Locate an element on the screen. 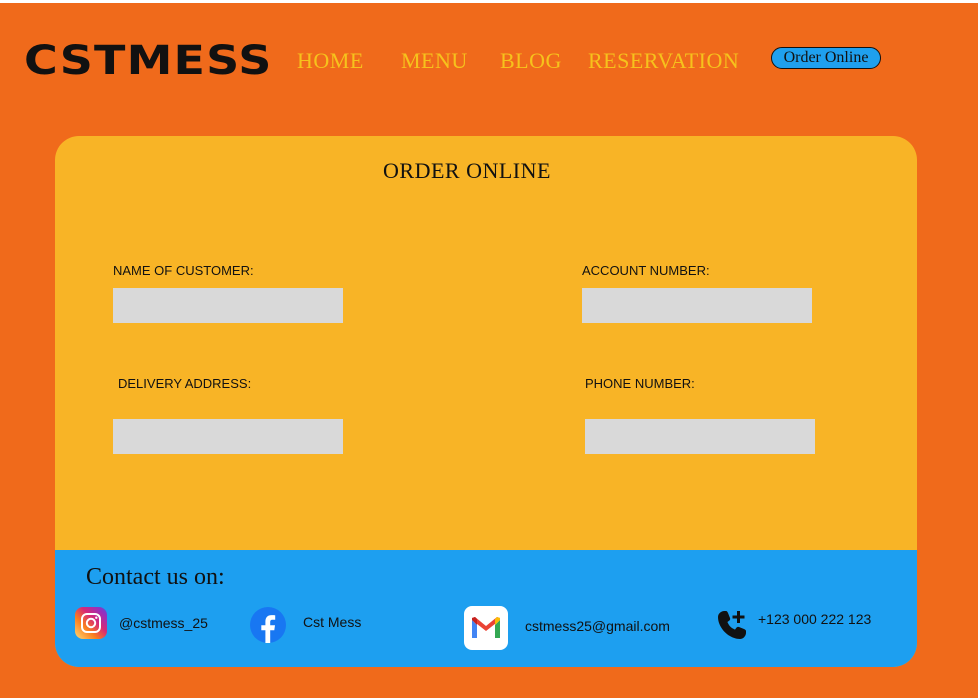  phone-add-icon is located at coordinates (732, 625).